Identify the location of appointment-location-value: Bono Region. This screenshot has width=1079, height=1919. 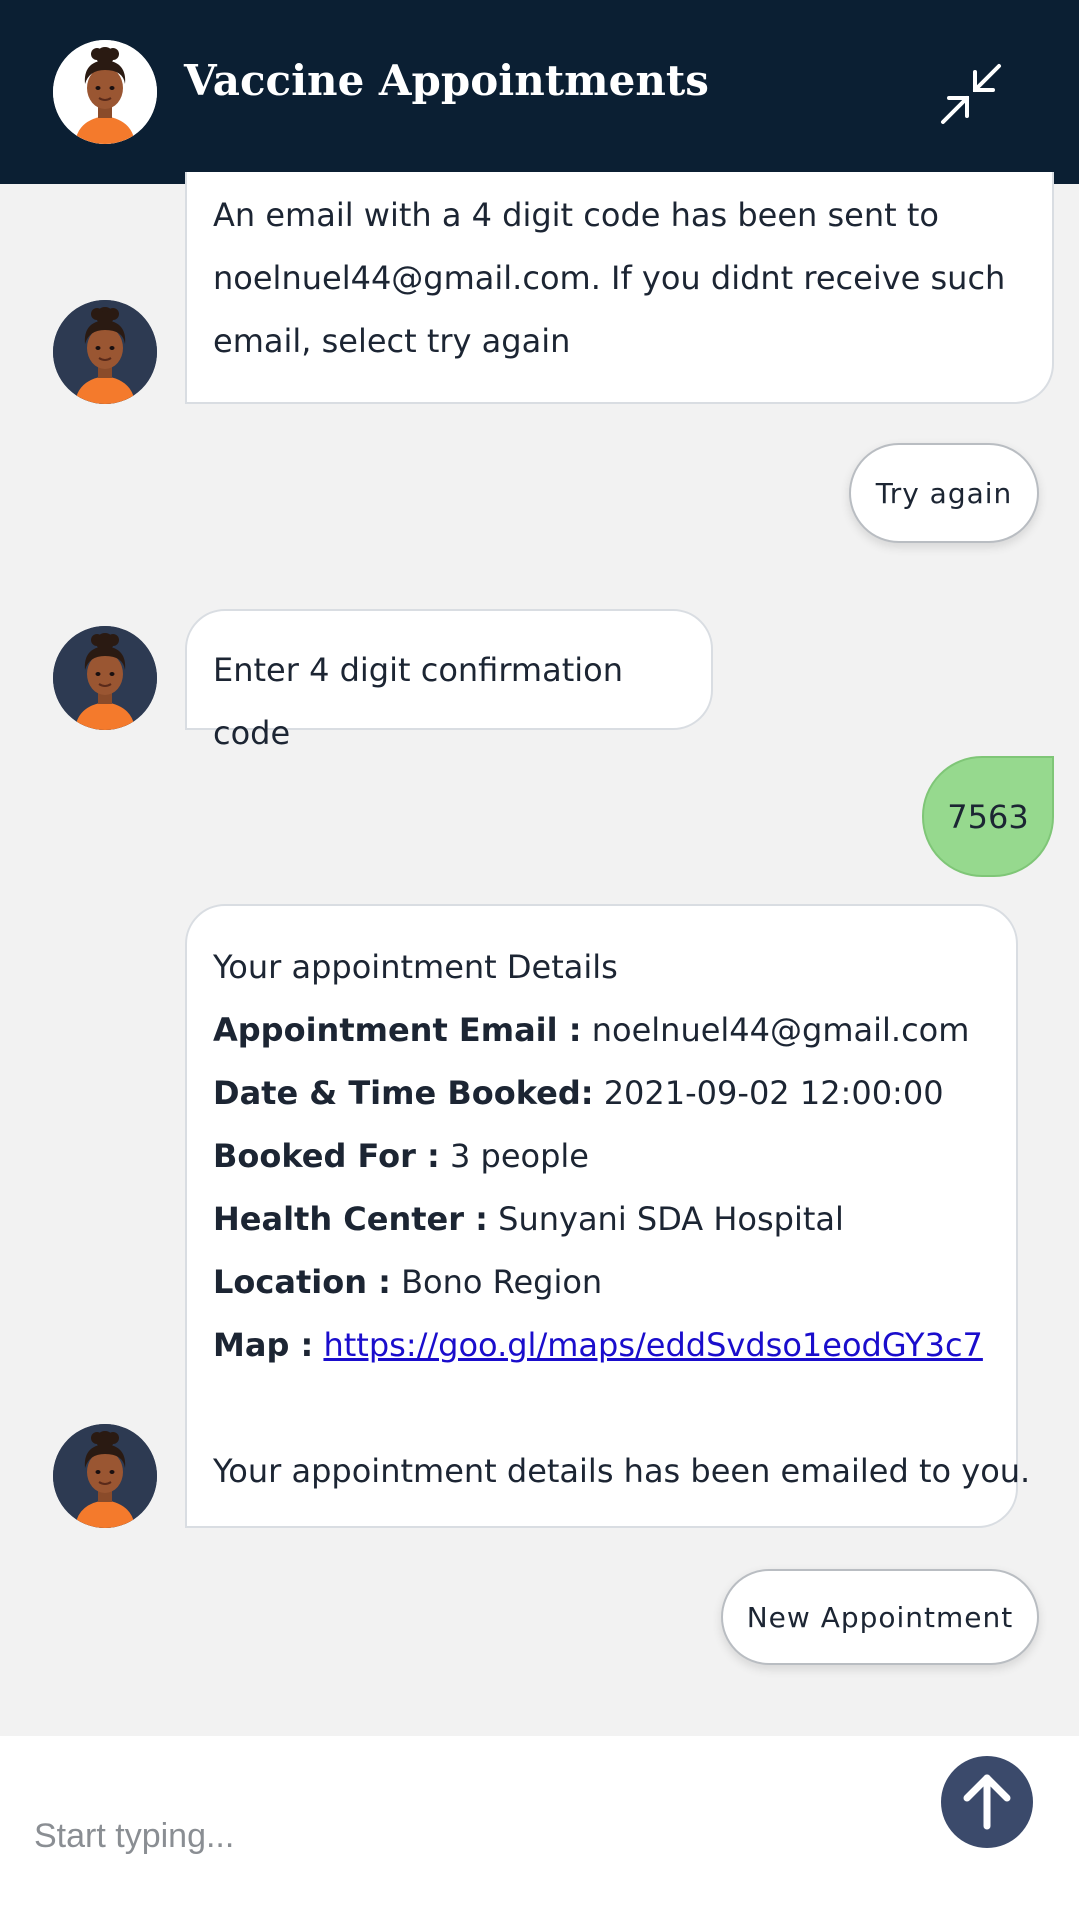
(502, 1282).